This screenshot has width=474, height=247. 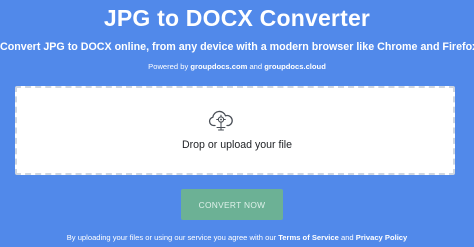 I want to click on groupdocs-cloud-link: groupdocs.cloud, so click(x=295, y=66).